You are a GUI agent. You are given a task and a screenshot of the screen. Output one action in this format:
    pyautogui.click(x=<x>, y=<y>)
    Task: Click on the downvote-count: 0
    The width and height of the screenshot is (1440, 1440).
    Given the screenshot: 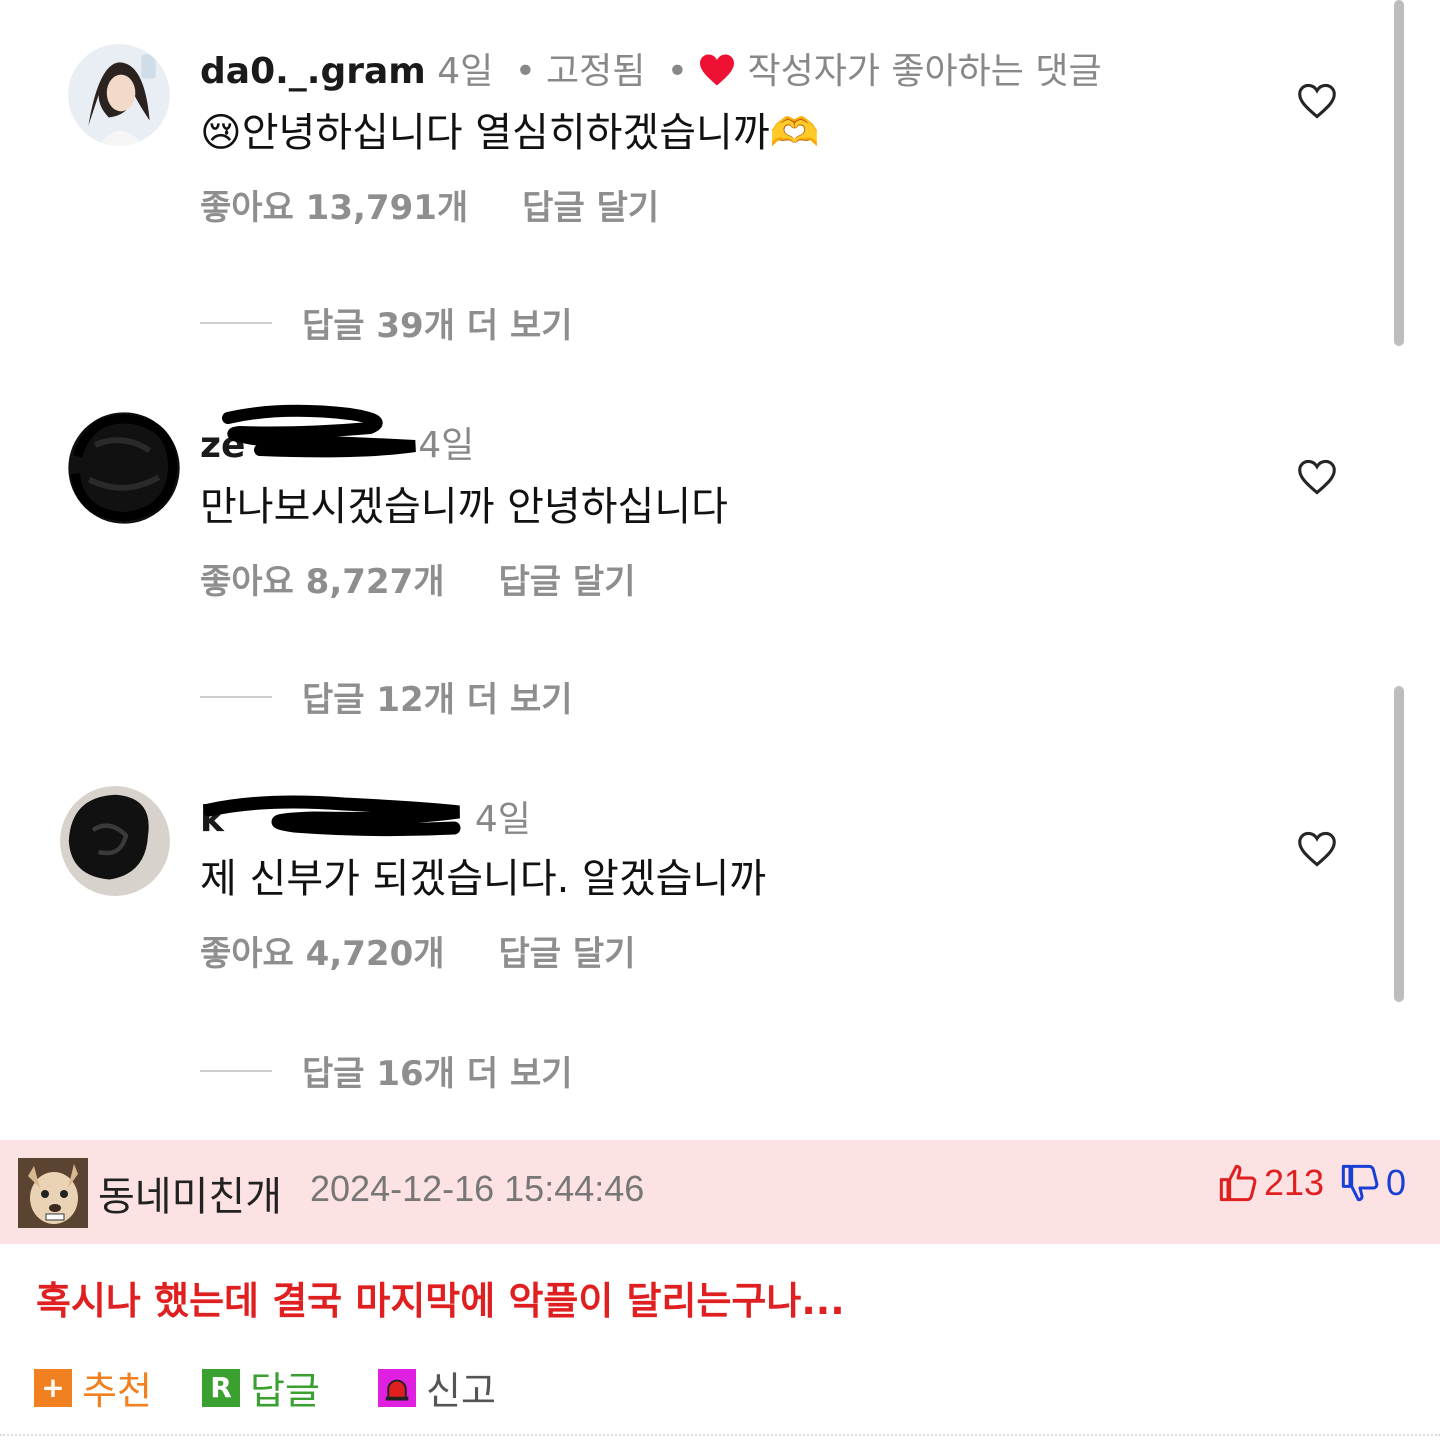 What is the action you would take?
    pyautogui.click(x=1396, y=1182)
    